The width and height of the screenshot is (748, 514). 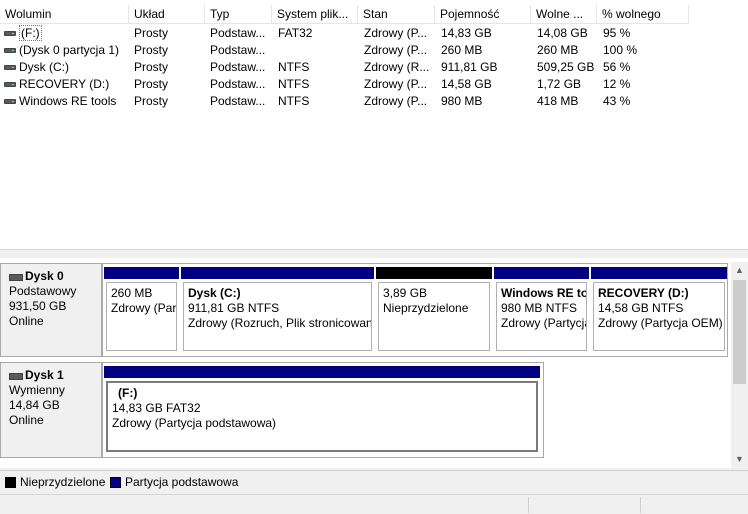 What do you see at coordinates (405, 293) in the screenshot?
I see `partition-size: 3,89 GB` at bounding box center [405, 293].